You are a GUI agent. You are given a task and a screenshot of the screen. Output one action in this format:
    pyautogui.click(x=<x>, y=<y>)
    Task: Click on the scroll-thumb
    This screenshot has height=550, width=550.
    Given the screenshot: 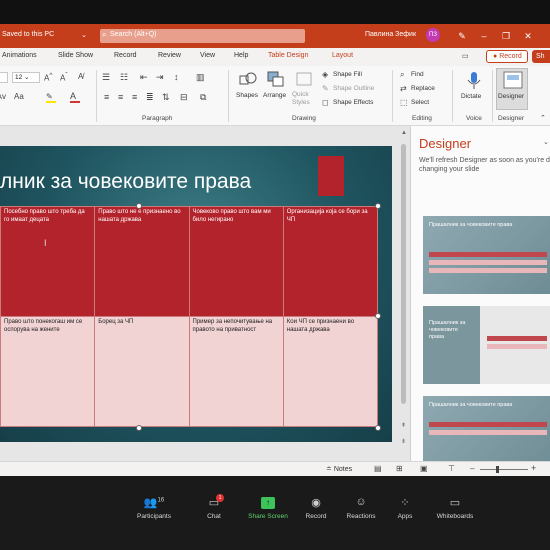 What is the action you would take?
    pyautogui.click(x=403, y=274)
    